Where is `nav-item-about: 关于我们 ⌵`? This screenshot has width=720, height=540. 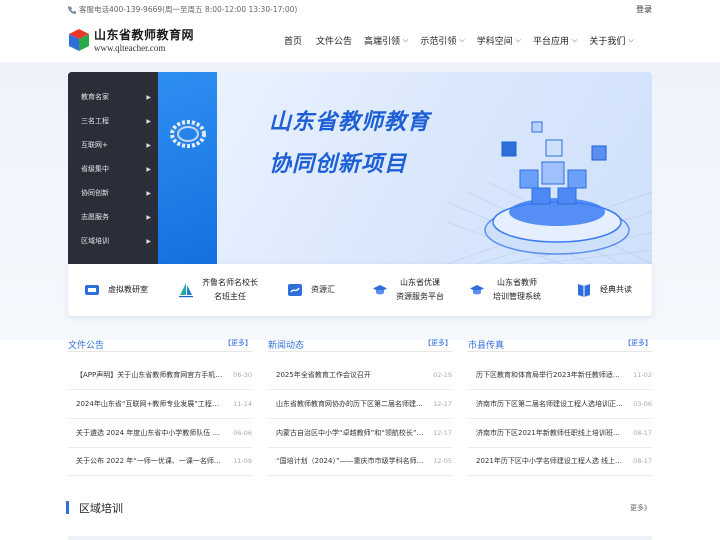 nav-item-about: 关于我们 ⌵ is located at coordinates (611, 40).